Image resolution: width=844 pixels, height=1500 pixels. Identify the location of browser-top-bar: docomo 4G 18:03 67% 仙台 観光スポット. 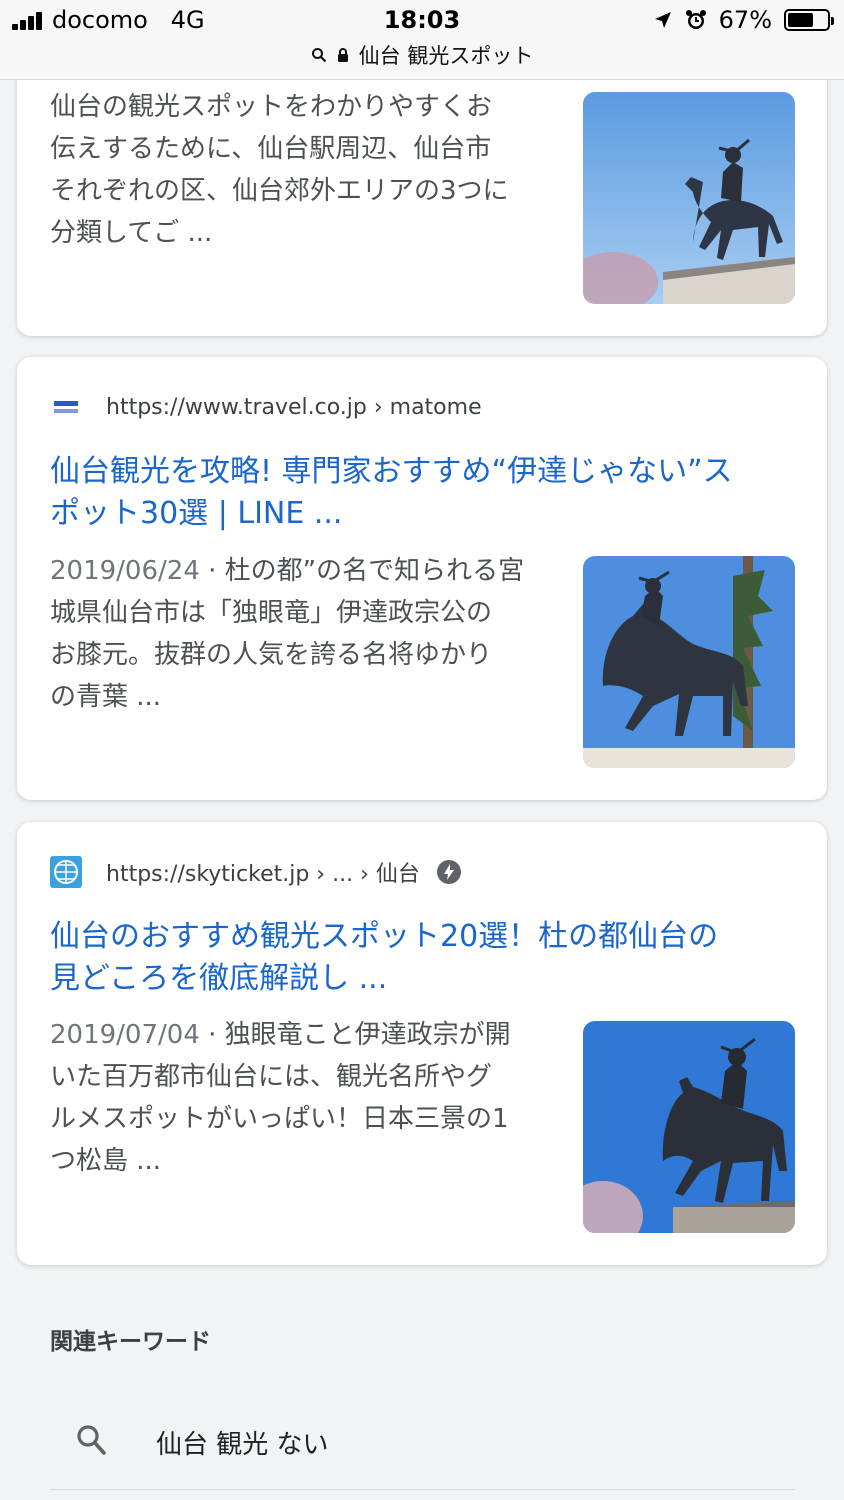
(422, 40).